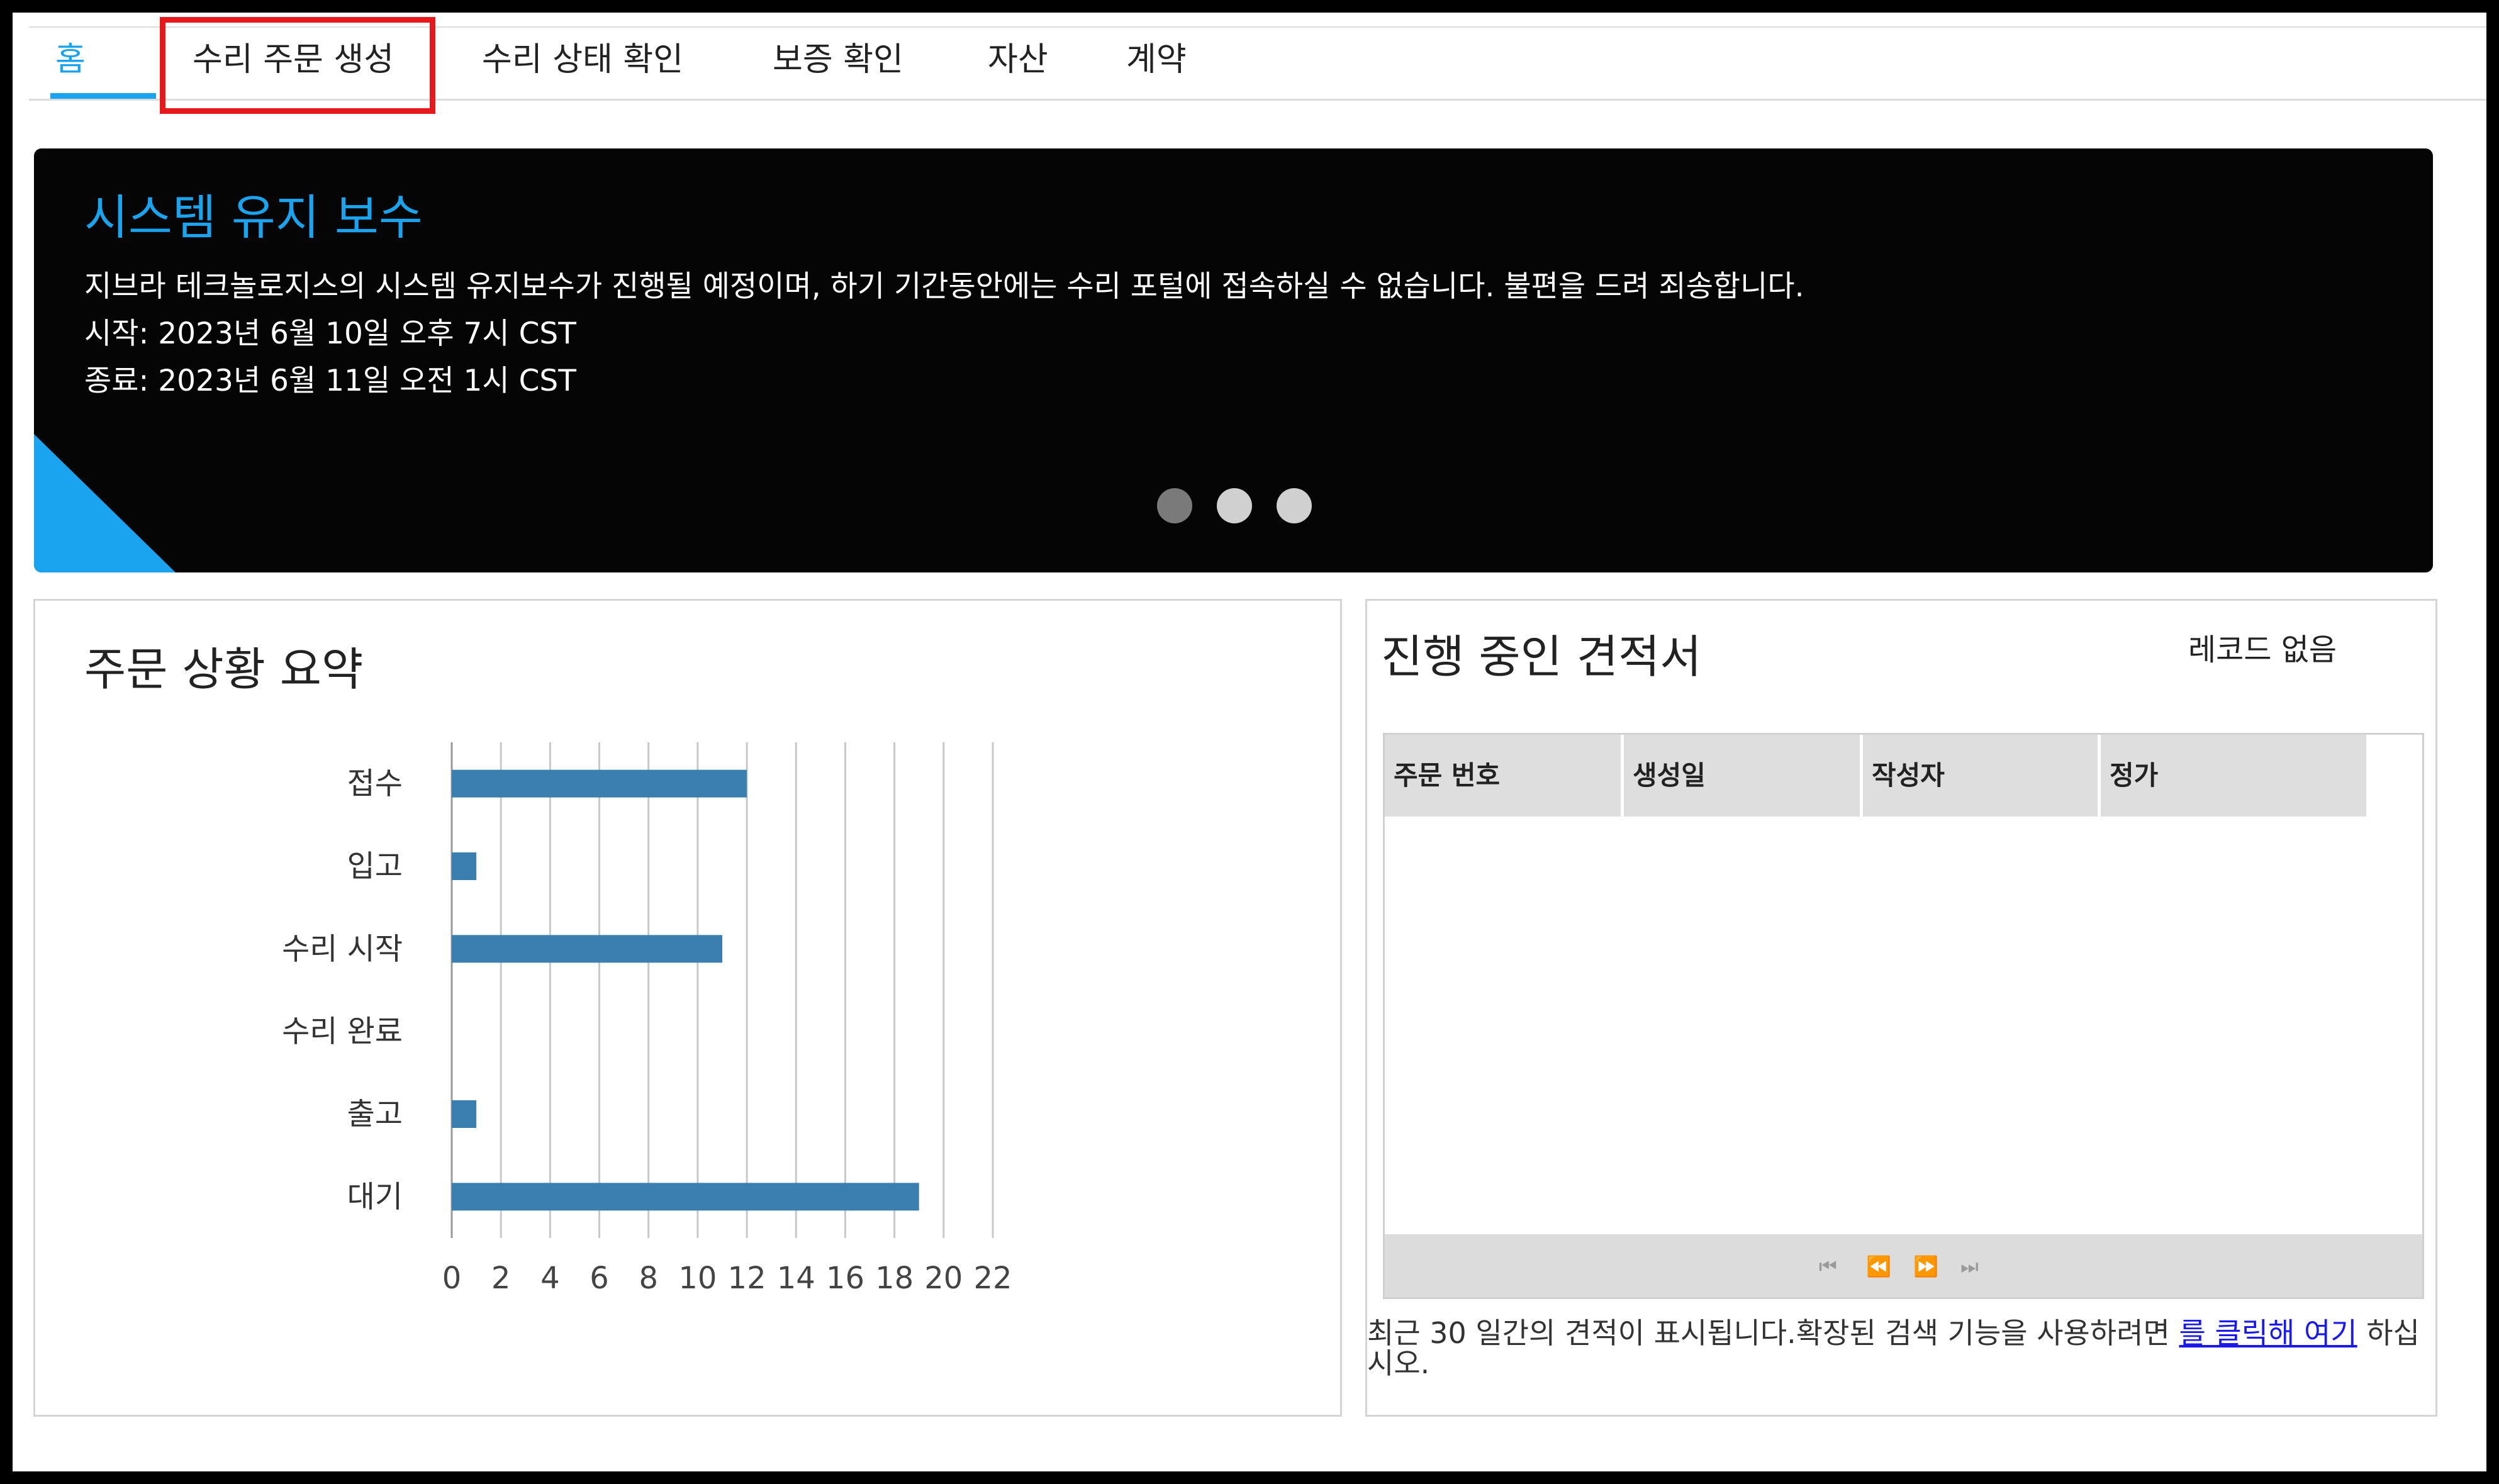 Image resolution: width=2499 pixels, height=1484 pixels. I want to click on pager-last-icon: ⏭, so click(1969, 1266).